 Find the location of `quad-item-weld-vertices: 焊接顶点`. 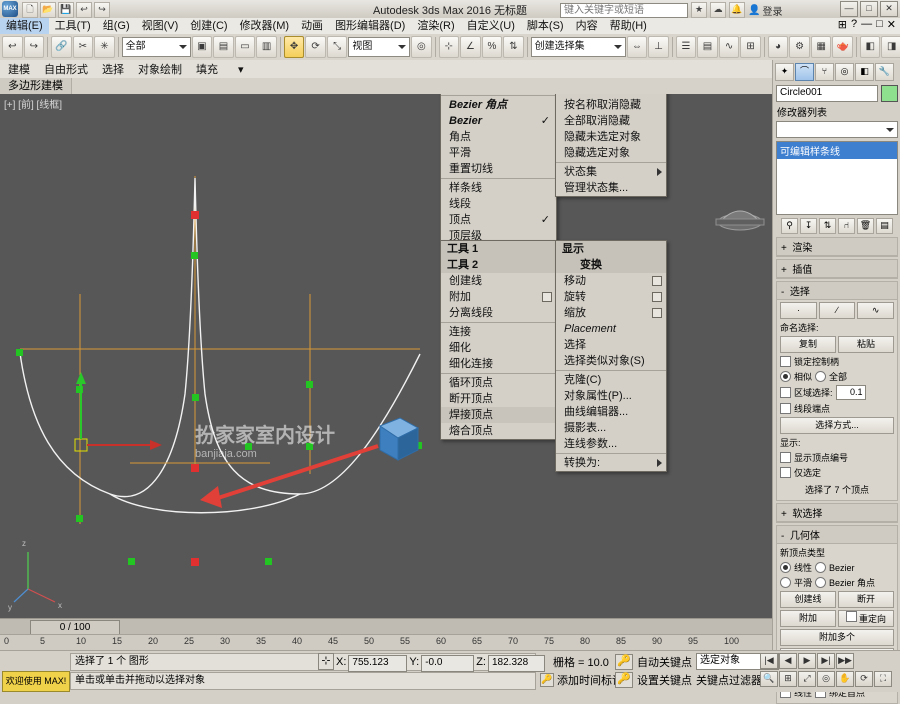

quad-item-weld-vertices: 焊接顶点 is located at coordinates (498, 415).